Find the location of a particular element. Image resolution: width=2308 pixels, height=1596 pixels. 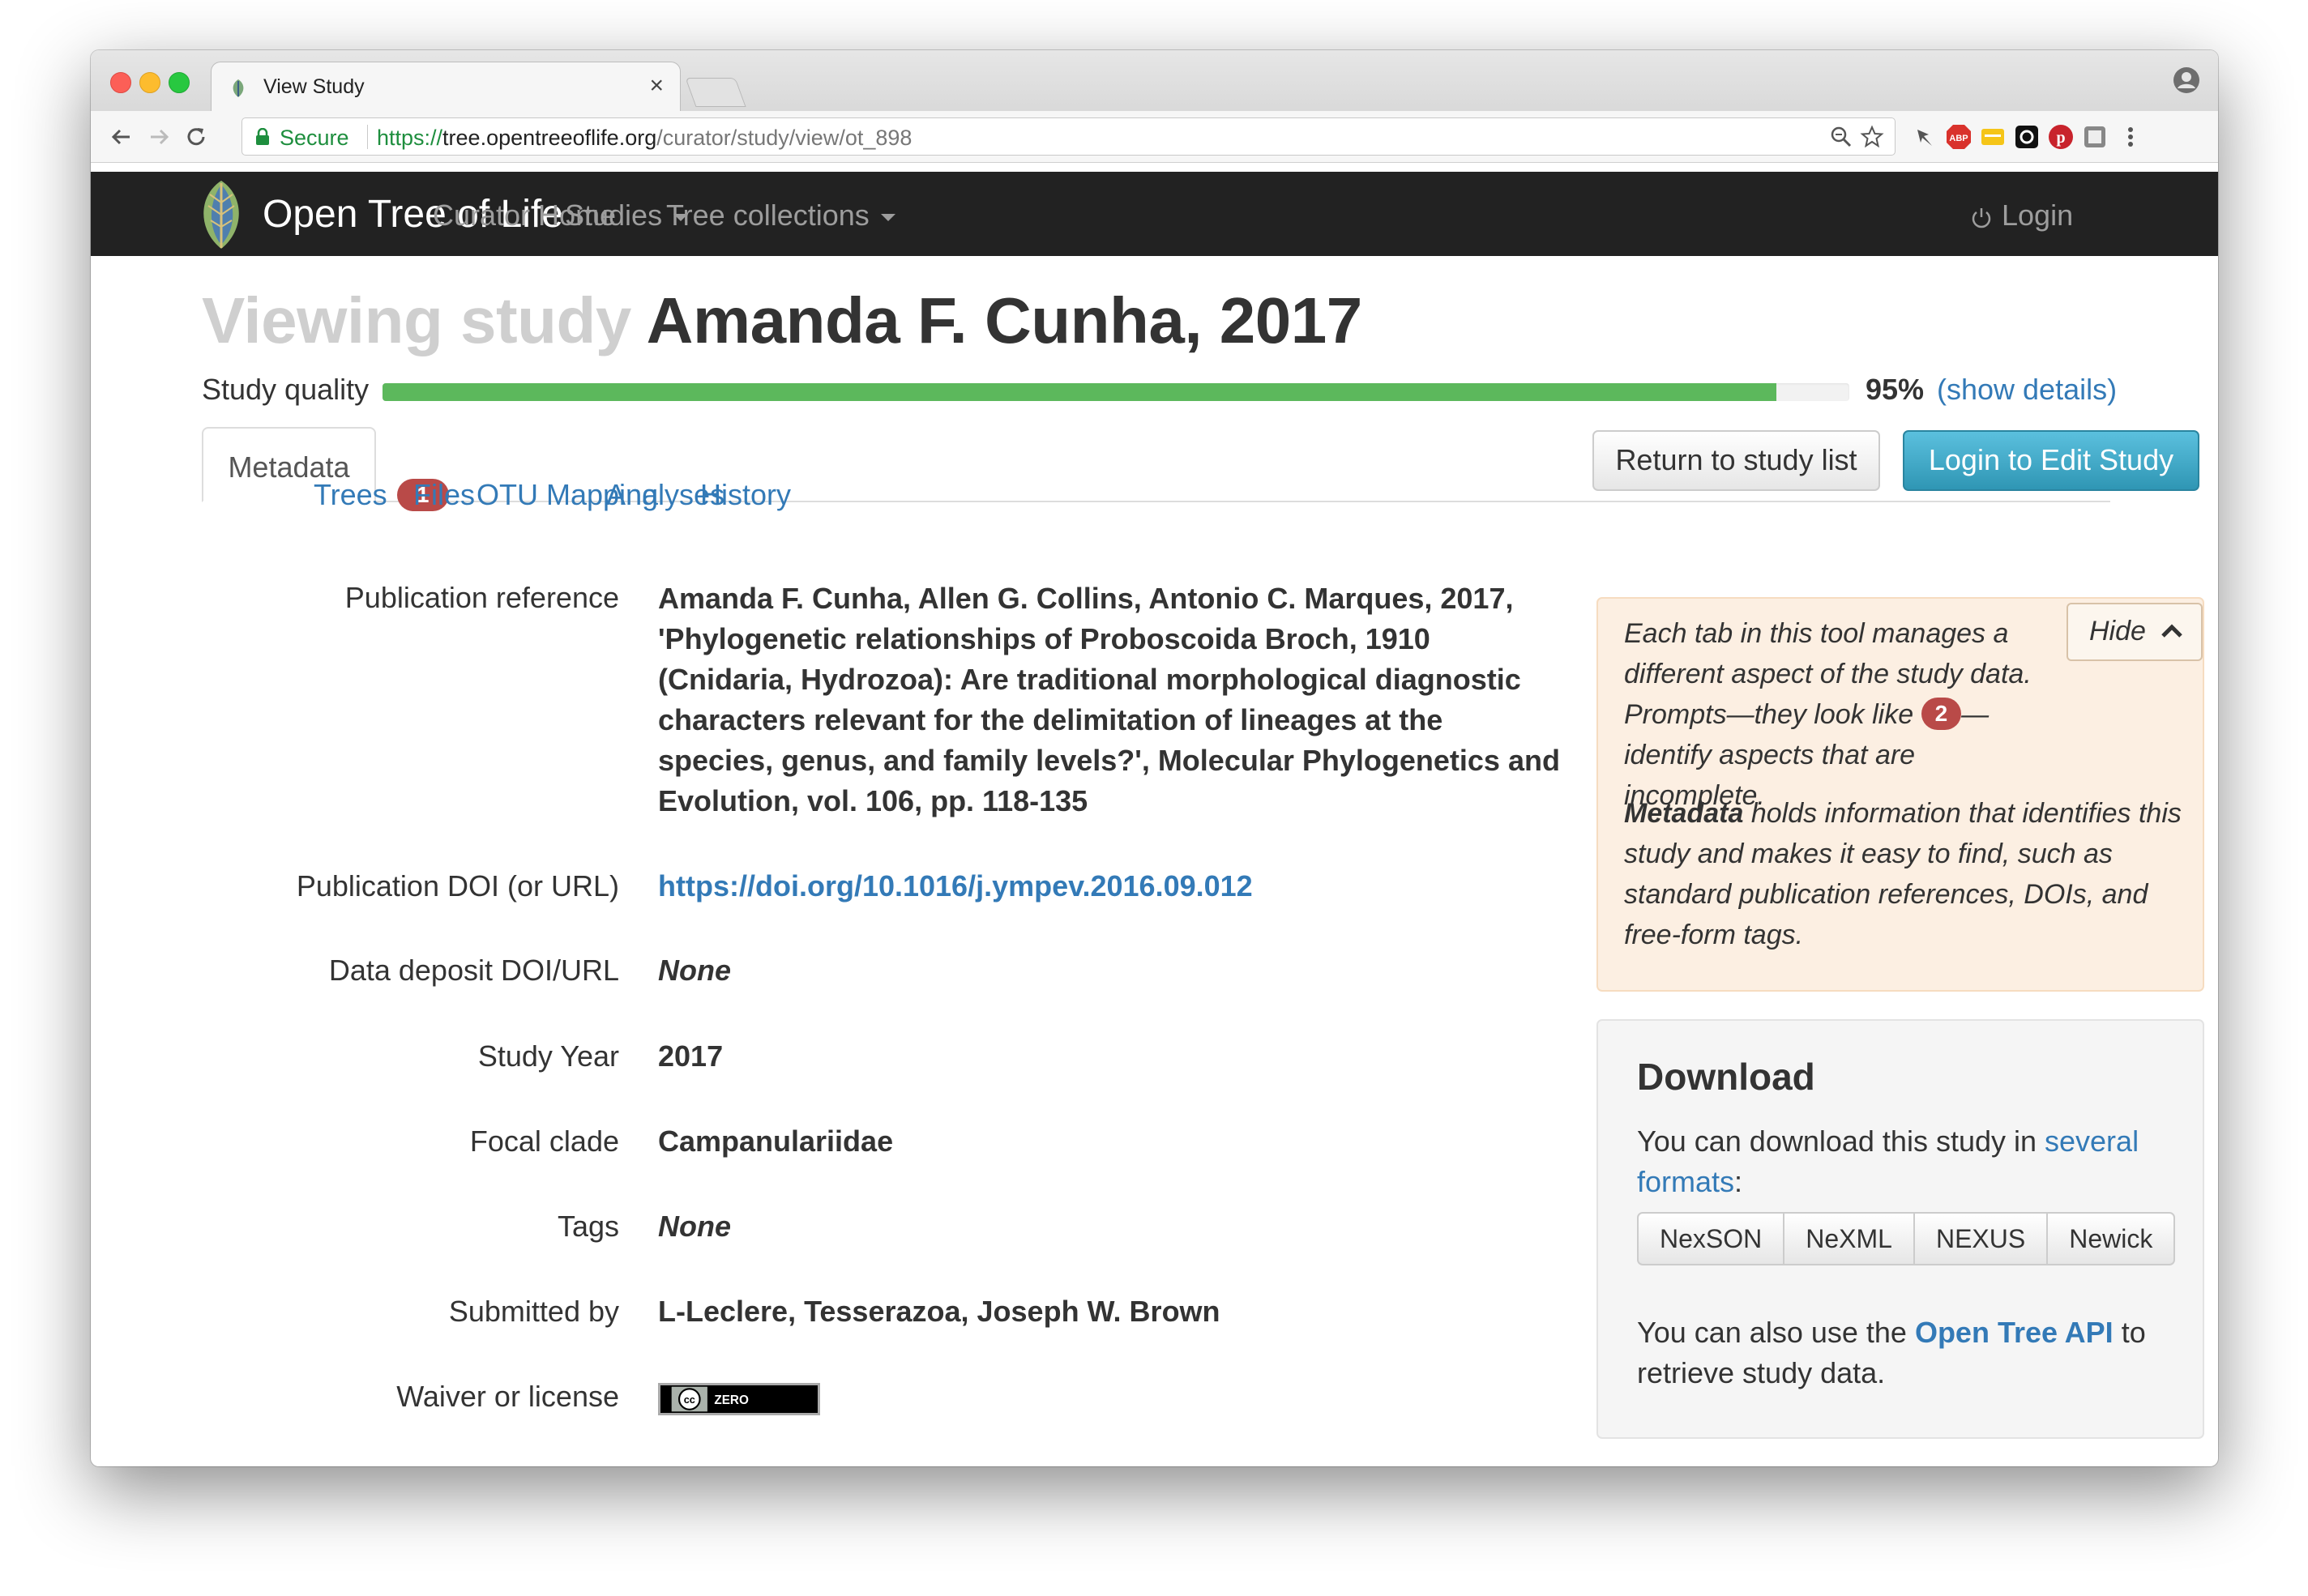

nav-login: Login is located at coordinates (2038, 215).